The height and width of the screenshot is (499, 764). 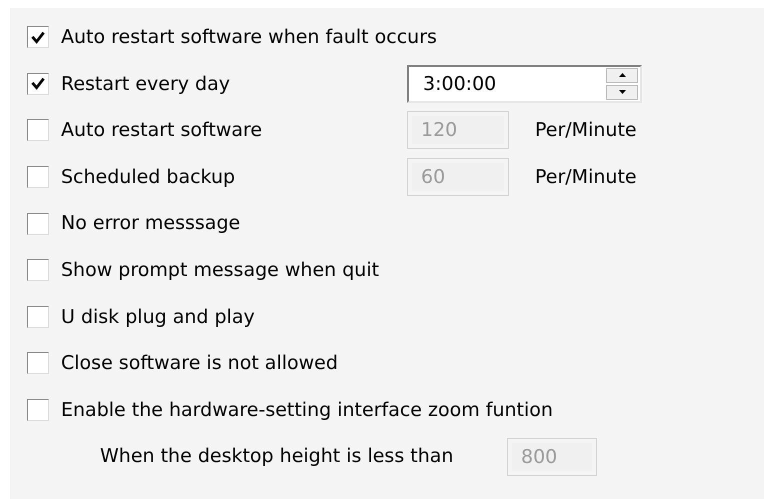 I want to click on spin-up-button, so click(x=622, y=75).